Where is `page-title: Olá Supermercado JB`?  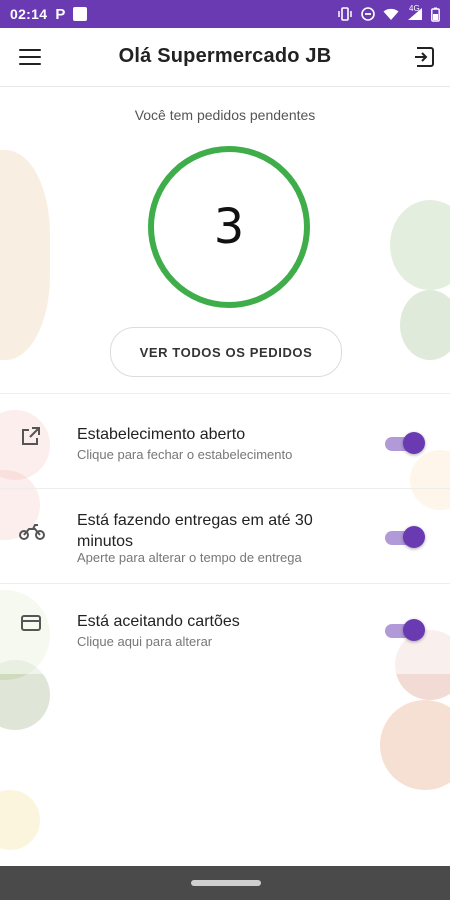 page-title: Olá Supermercado JB is located at coordinates (225, 56).